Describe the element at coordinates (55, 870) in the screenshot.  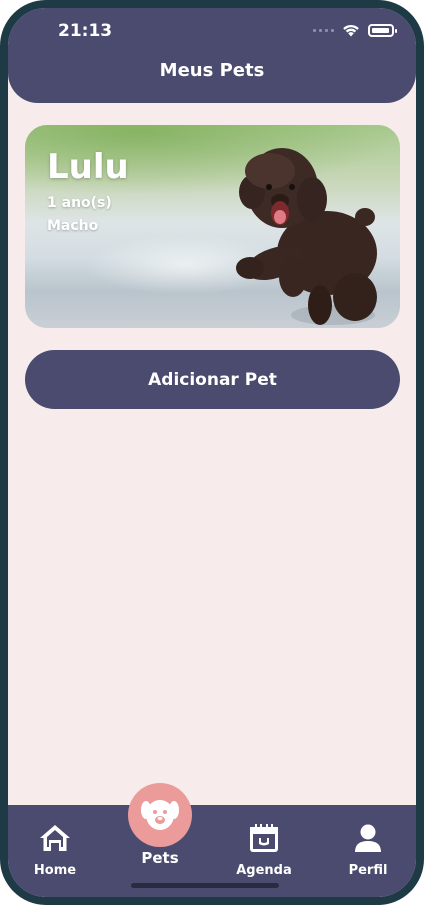
I see `tab-home-label: Home` at that location.